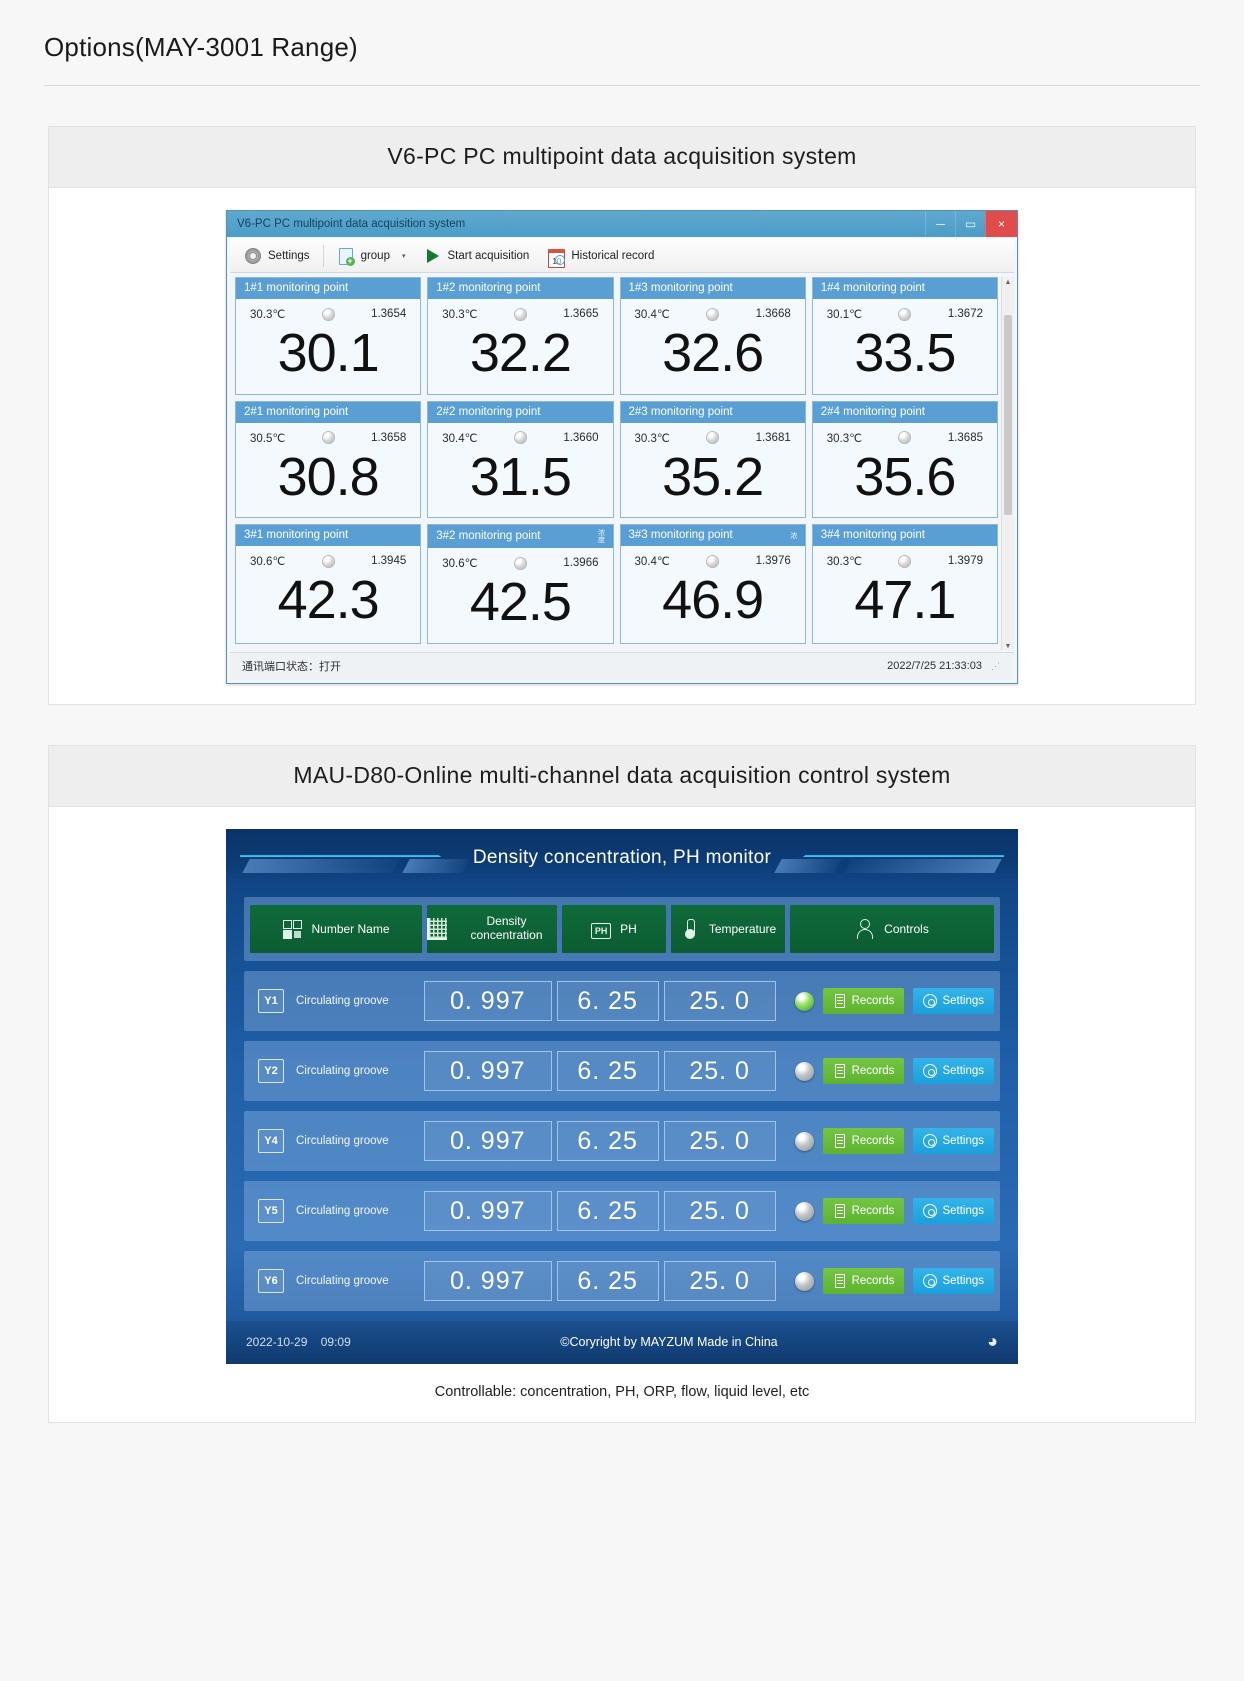 The width and height of the screenshot is (1244, 1681). Describe the element at coordinates (271, 1211) in the screenshot. I see `channel-chip: Y5` at that location.